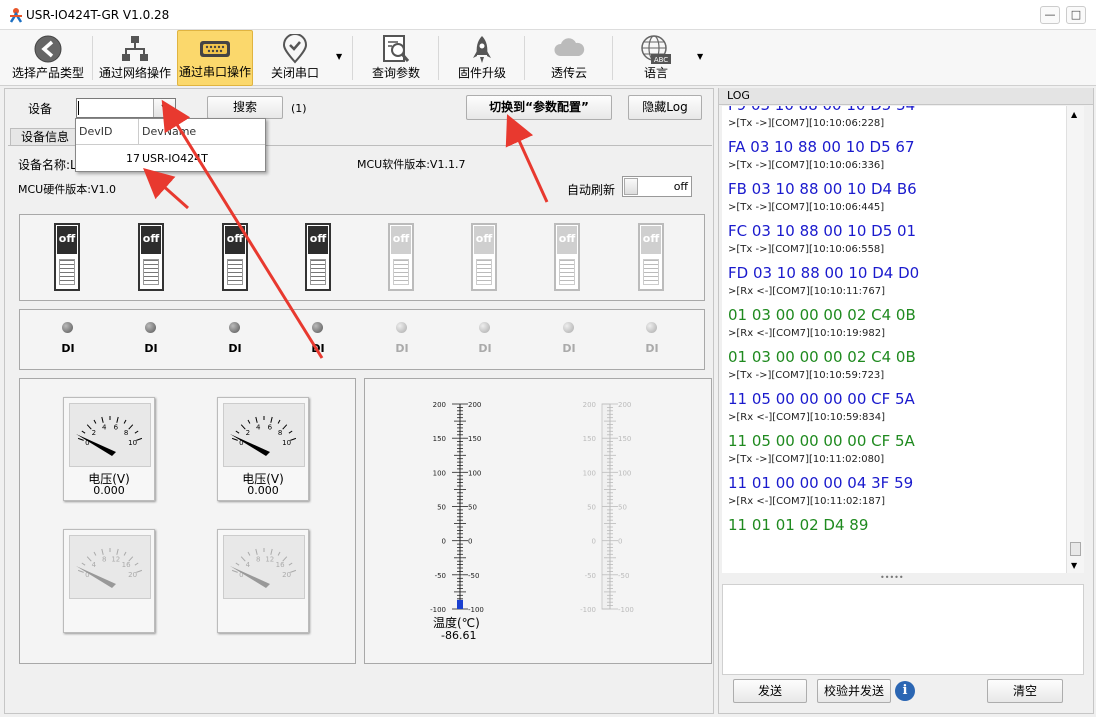 The width and height of the screenshot is (1096, 717). Describe the element at coordinates (1076, 15) in the screenshot. I see `maximize-button: □` at that location.